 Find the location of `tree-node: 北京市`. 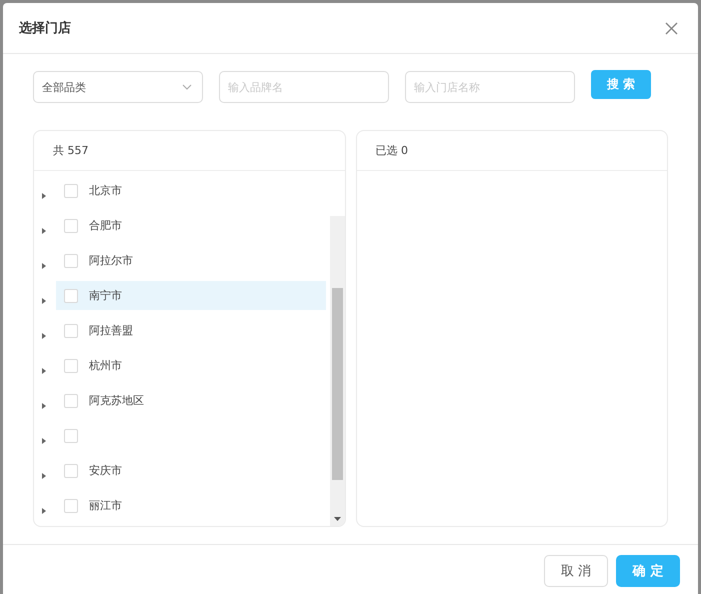

tree-node: 北京市 is located at coordinates (191, 190).